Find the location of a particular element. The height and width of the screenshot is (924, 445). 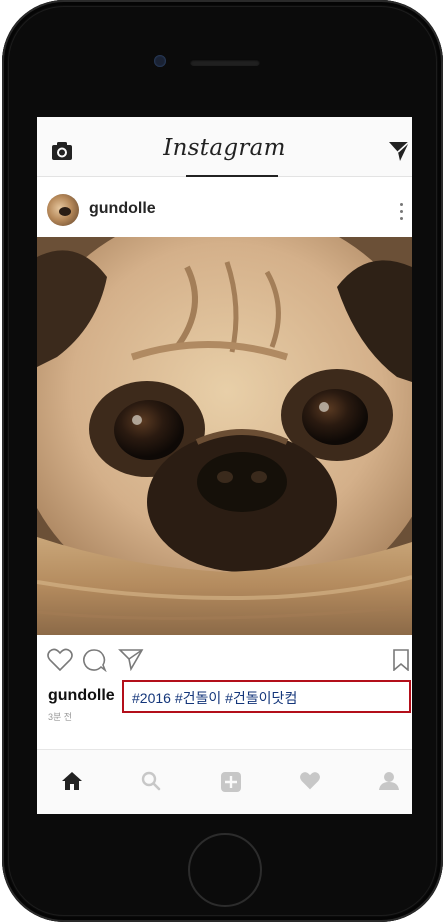

more-options-icon is located at coordinates (402, 211).